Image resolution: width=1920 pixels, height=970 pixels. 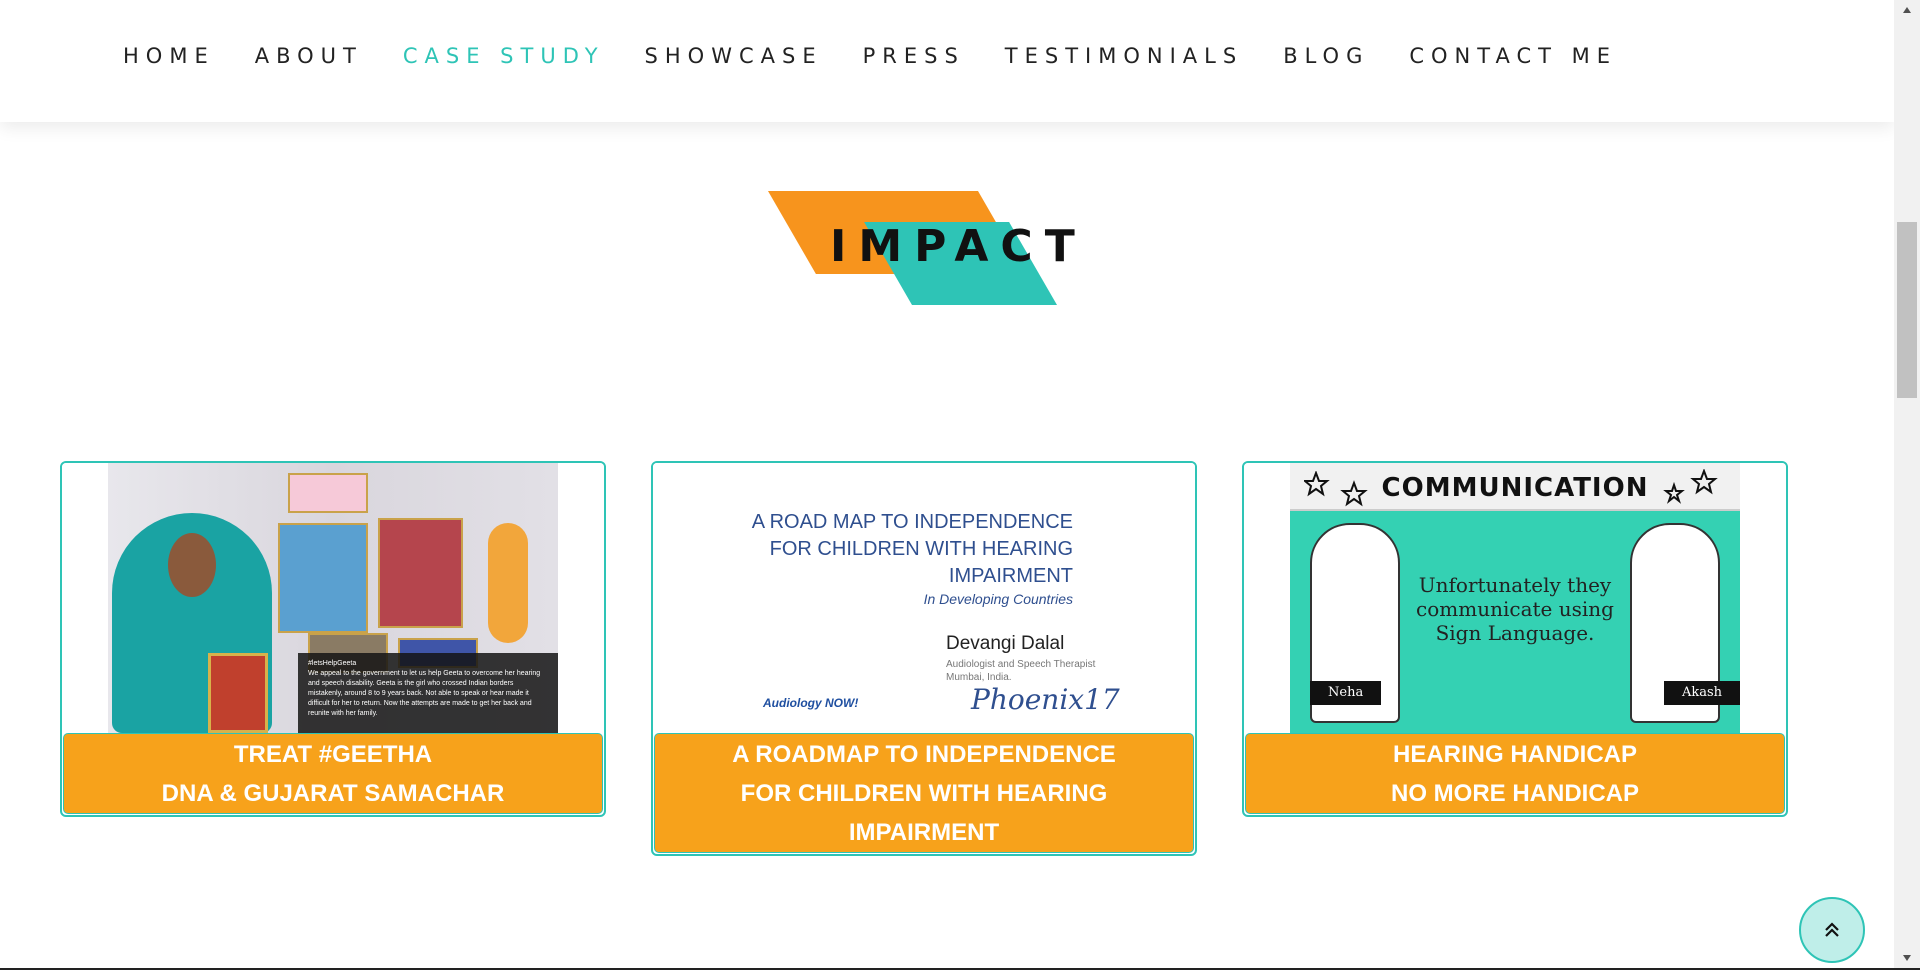 What do you see at coordinates (1701, 693) in the screenshot?
I see `name-tag-akash: Akash` at bounding box center [1701, 693].